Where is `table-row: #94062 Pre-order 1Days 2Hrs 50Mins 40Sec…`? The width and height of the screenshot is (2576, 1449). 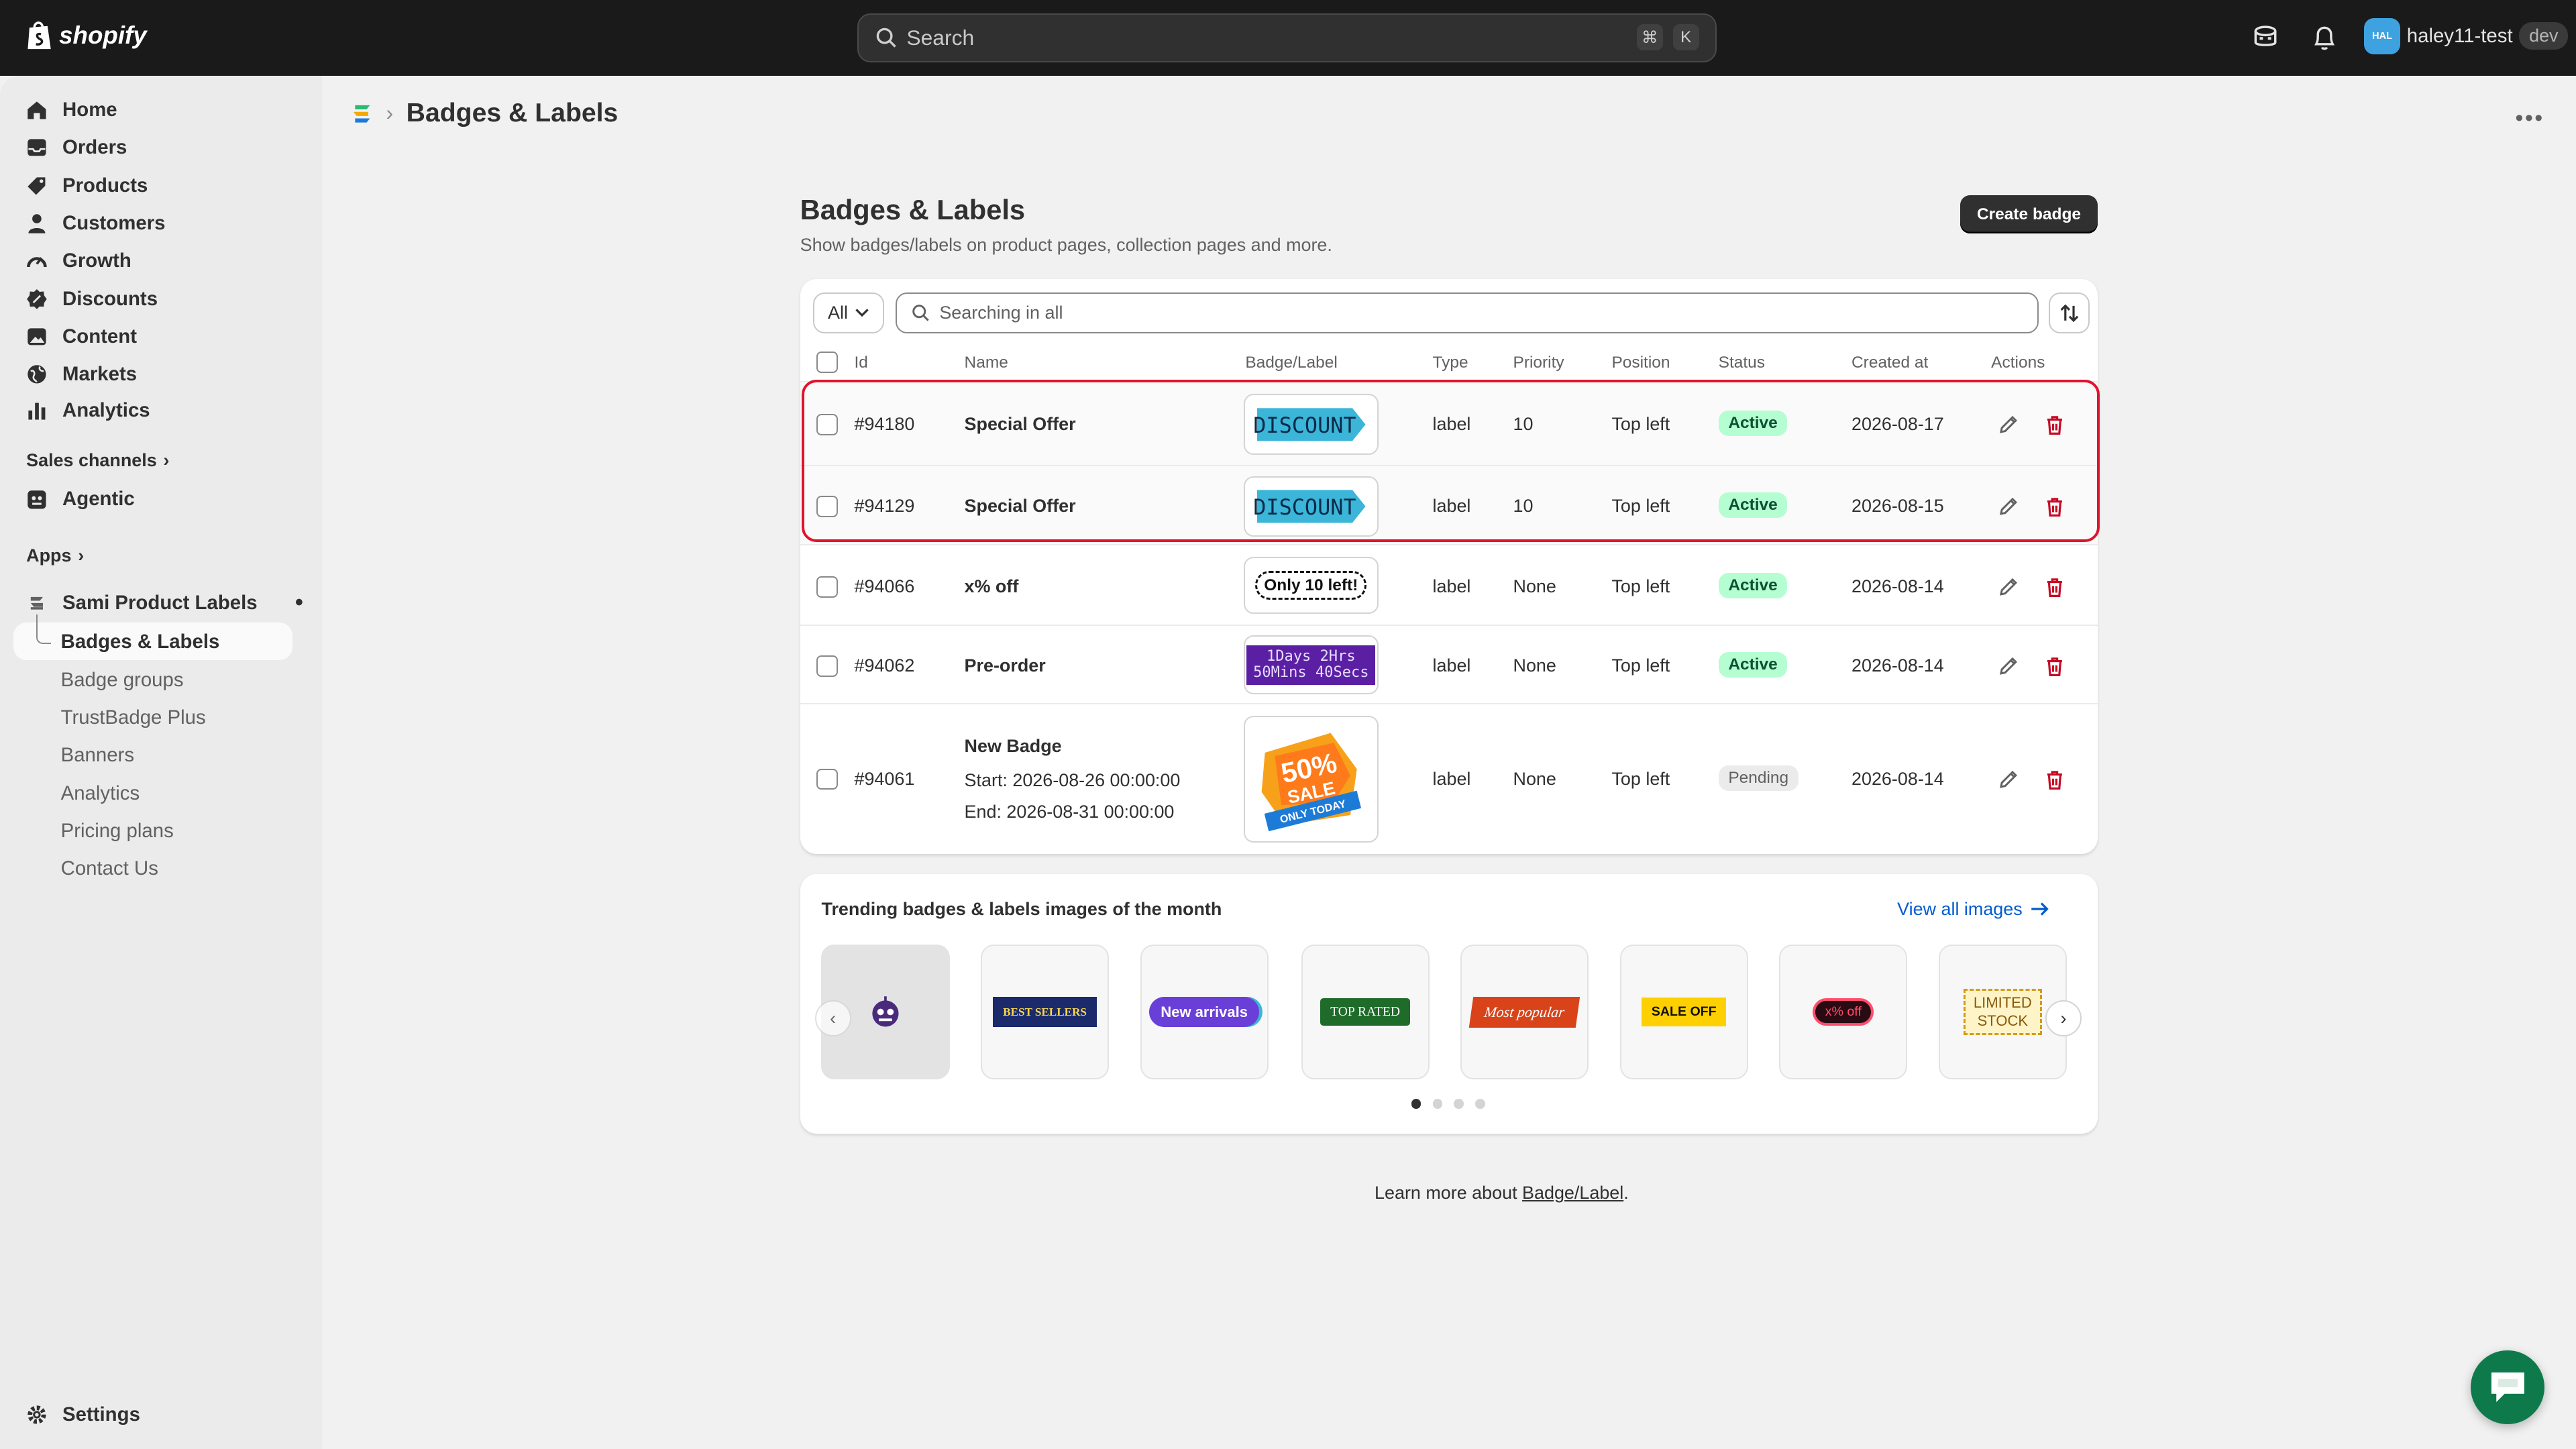
table-row: #94062 Pre-order 1Days 2Hrs 50Mins 40Sec… is located at coordinates (1449, 664).